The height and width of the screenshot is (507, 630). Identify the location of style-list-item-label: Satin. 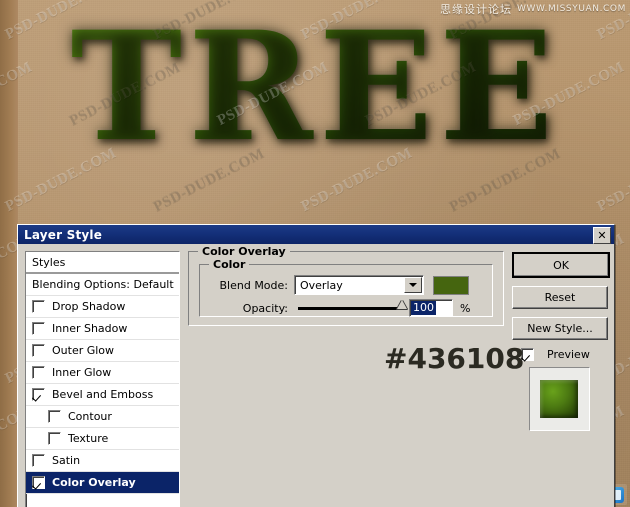
(66, 460).